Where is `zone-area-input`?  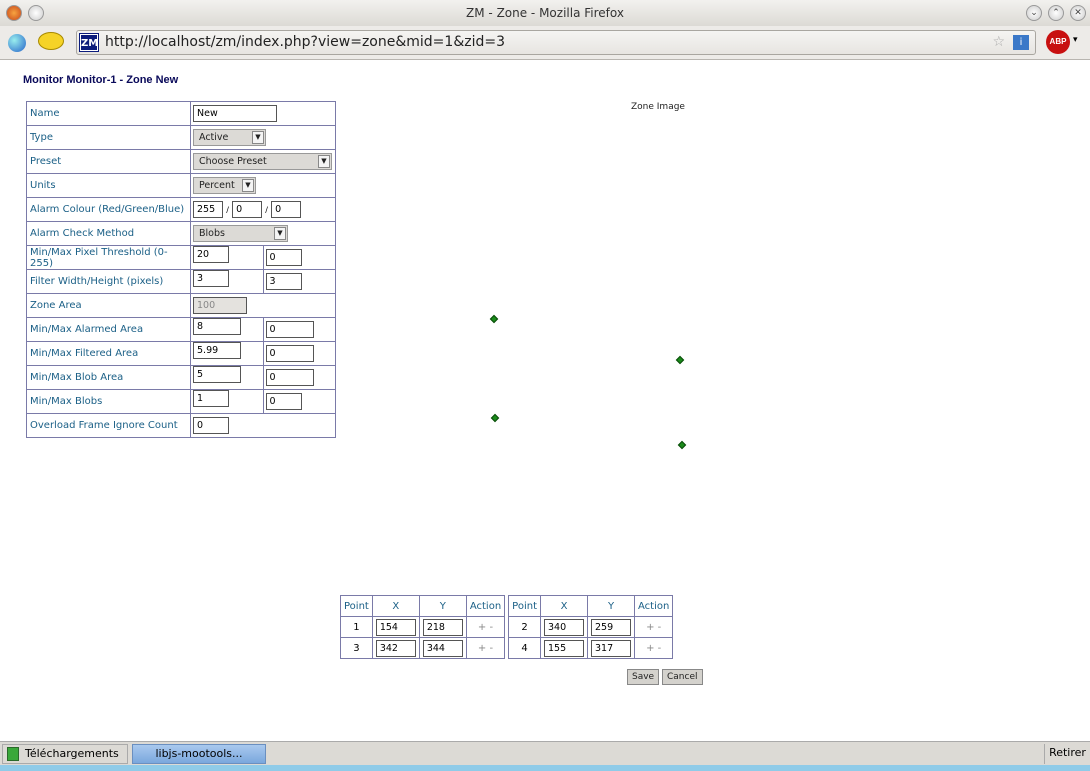 zone-area-input is located at coordinates (220, 305).